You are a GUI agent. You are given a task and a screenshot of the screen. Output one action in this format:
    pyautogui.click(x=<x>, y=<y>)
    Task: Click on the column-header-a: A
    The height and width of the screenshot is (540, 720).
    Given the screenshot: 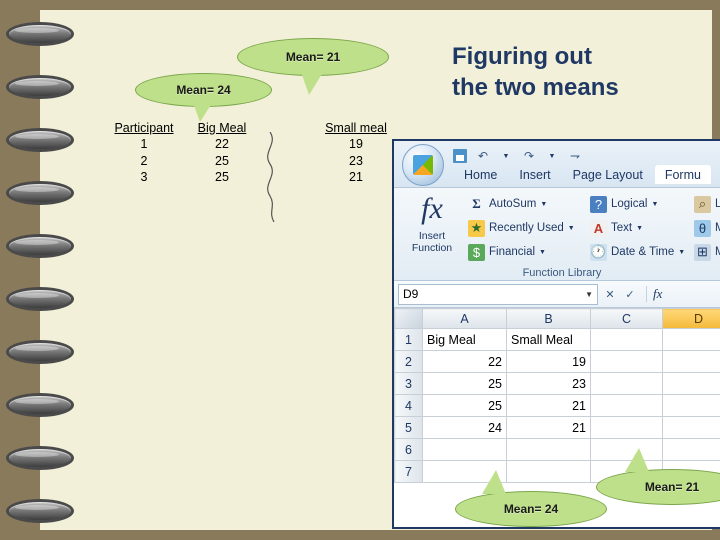 What is the action you would take?
    pyautogui.click(x=464, y=318)
    